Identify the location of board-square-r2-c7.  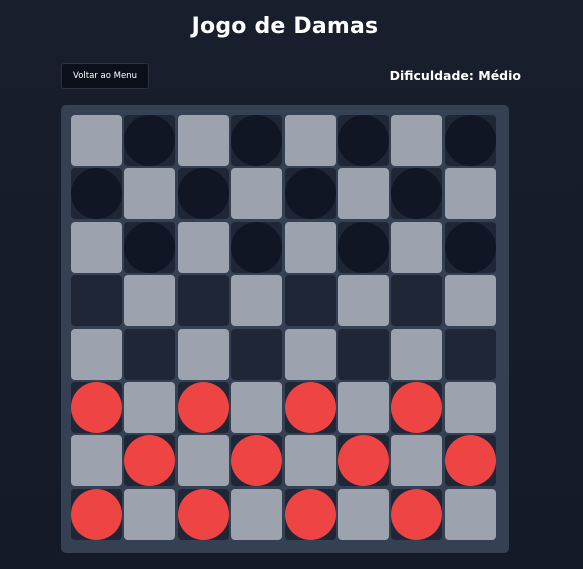
(417, 194).